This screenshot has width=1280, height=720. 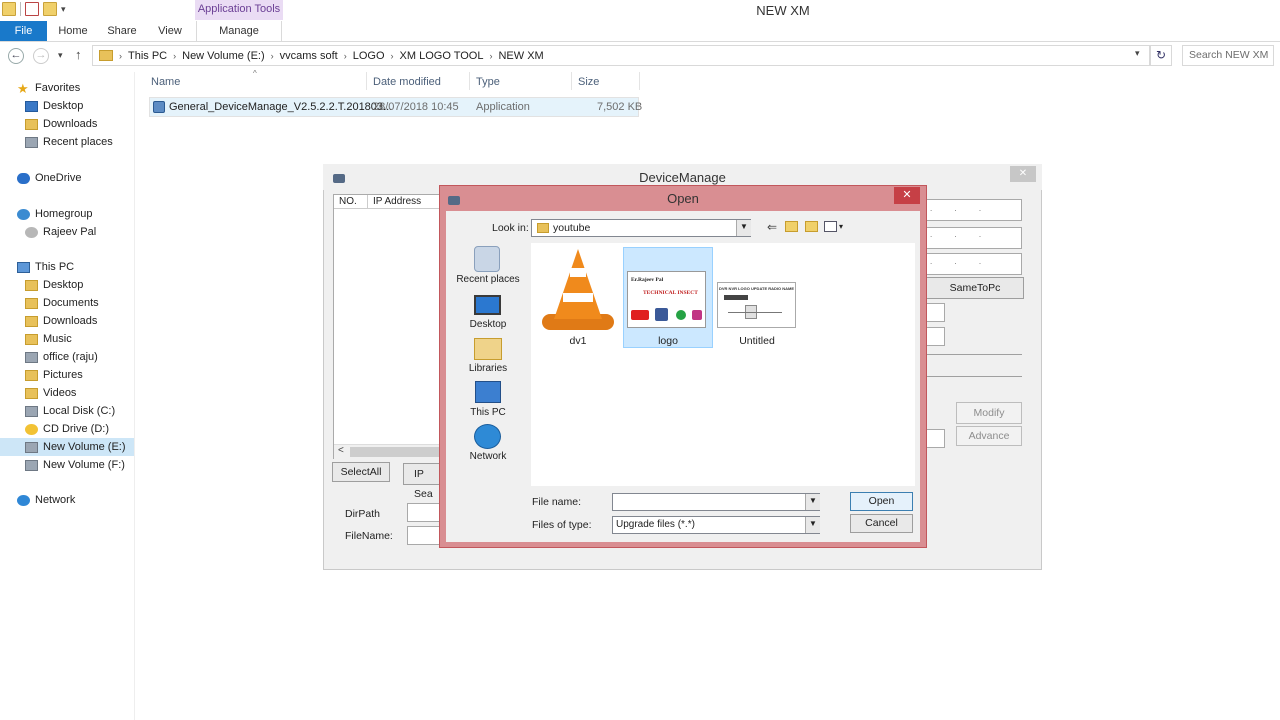 I want to click on column-header-date-modified: Date modified, so click(x=407, y=82).